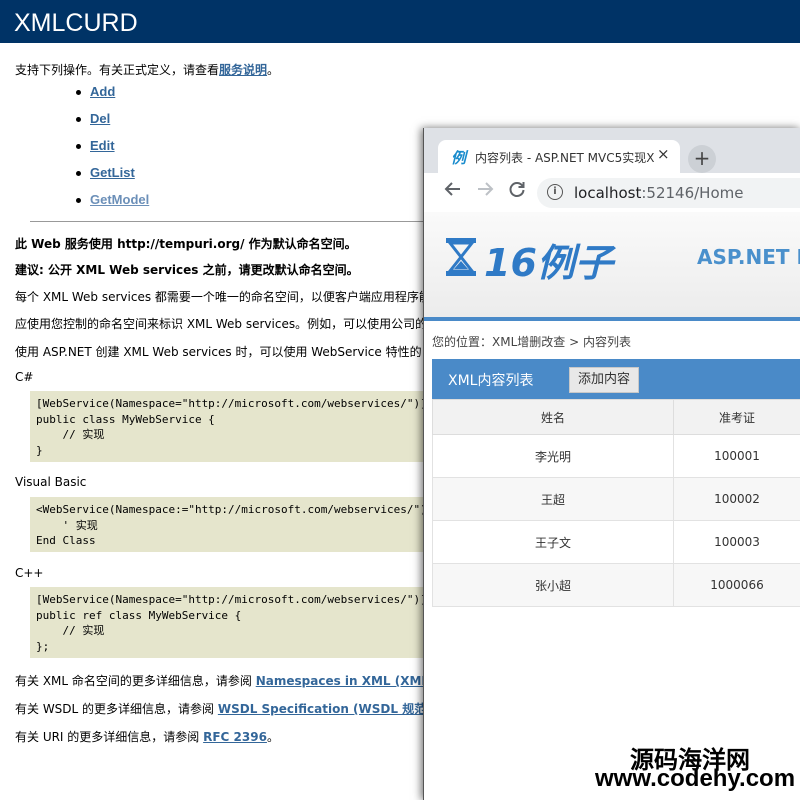  I want to click on service-title: XMLCURD, so click(76, 23).